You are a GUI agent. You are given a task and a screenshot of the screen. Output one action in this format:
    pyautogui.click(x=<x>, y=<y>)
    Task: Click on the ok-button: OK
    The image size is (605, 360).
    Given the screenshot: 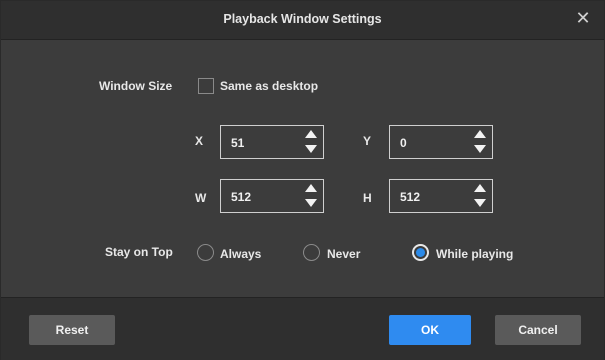 What is the action you would take?
    pyautogui.click(x=430, y=330)
    